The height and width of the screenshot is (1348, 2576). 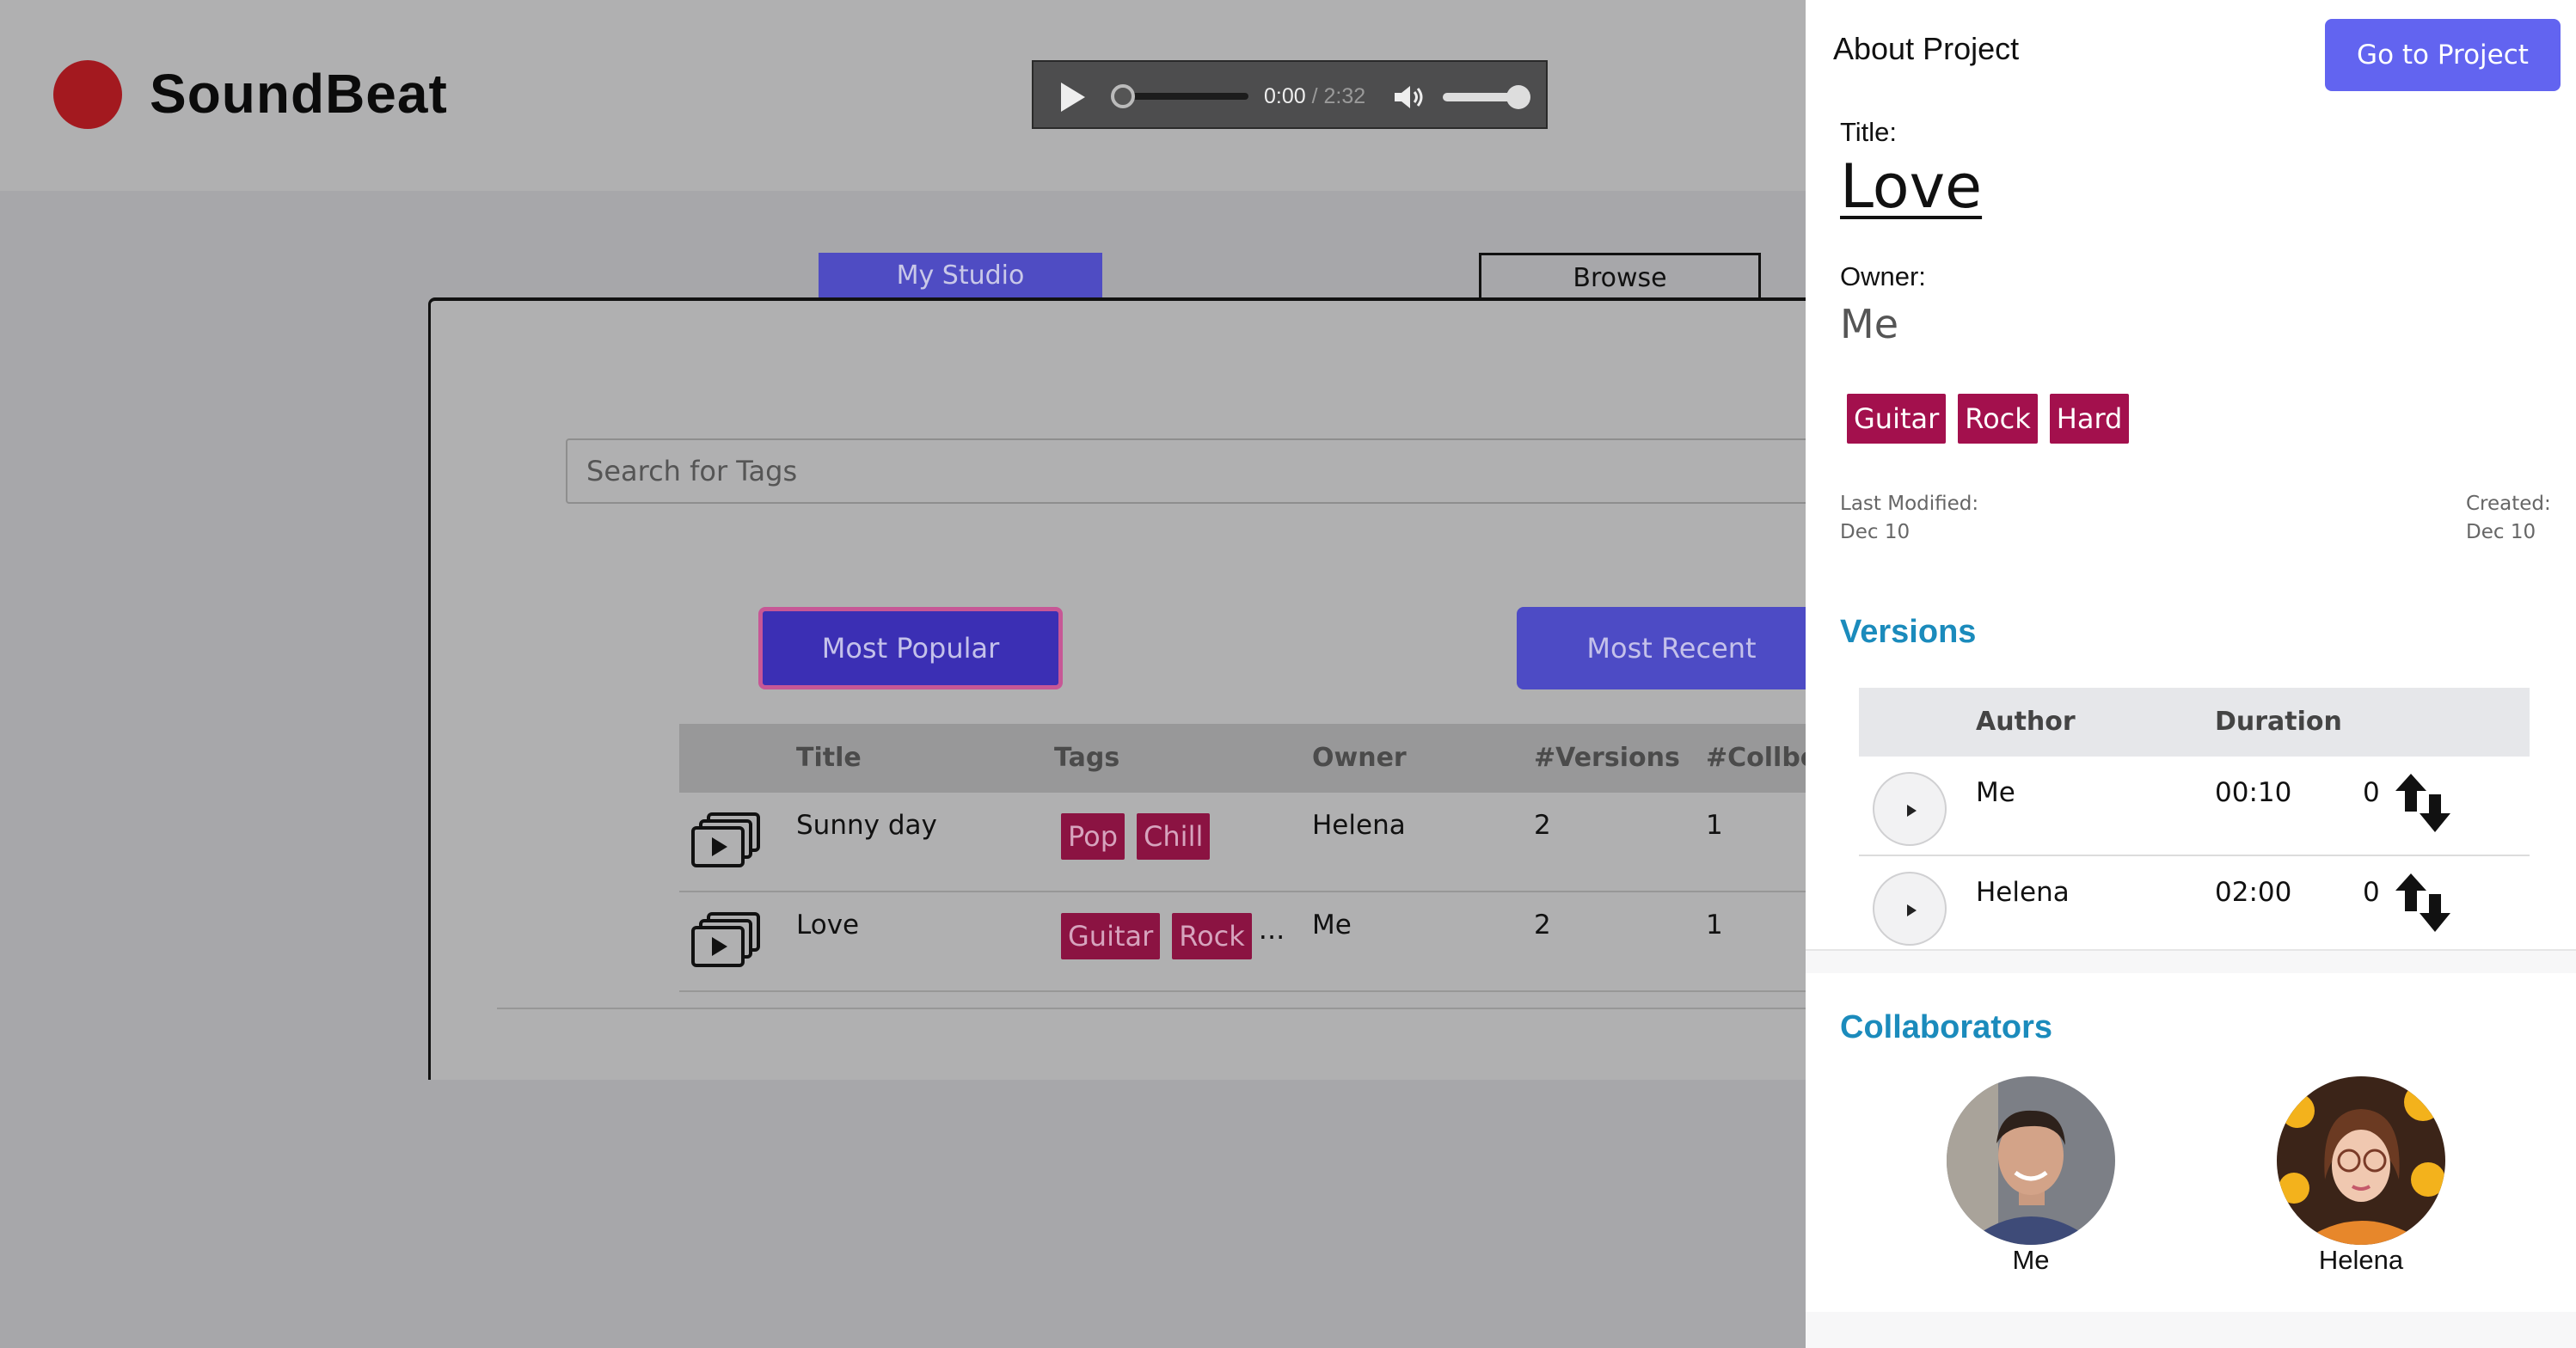 What do you see at coordinates (1911, 186) in the screenshot?
I see `project-title: Love` at bounding box center [1911, 186].